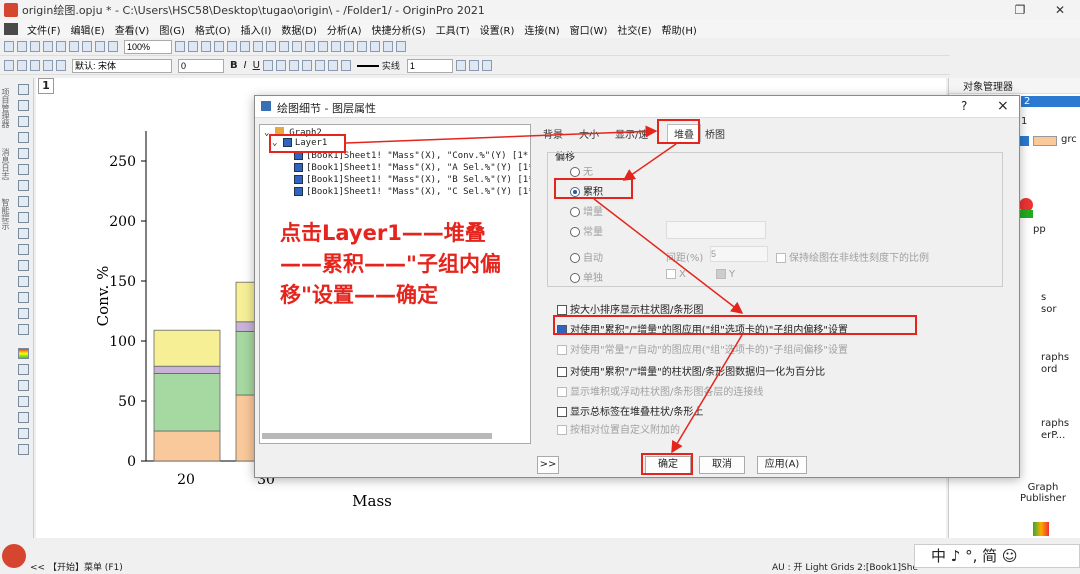  I want to click on close-window-button: ✕, so click(1060, 10).